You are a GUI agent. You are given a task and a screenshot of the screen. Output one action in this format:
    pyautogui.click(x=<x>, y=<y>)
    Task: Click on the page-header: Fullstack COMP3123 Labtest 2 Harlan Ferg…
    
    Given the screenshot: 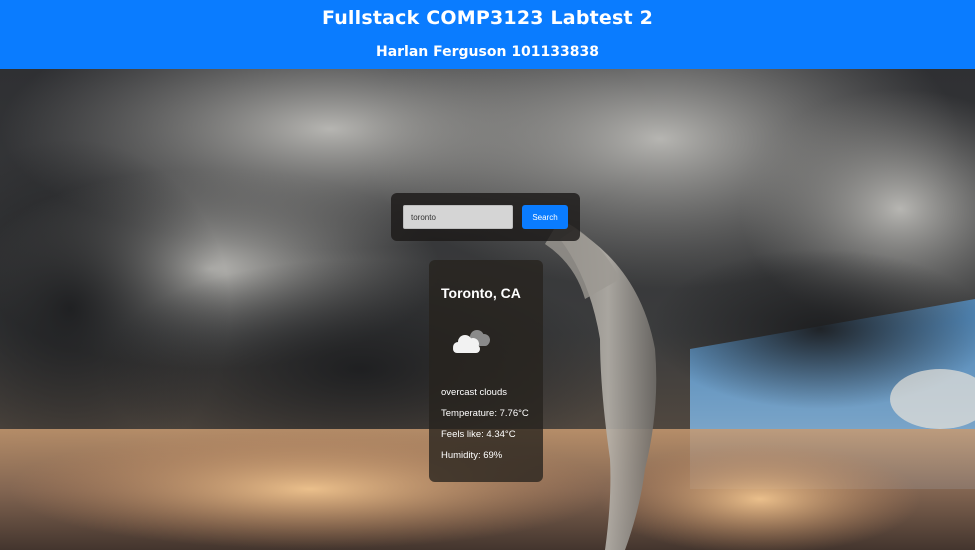 What is the action you would take?
    pyautogui.click(x=487, y=34)
    